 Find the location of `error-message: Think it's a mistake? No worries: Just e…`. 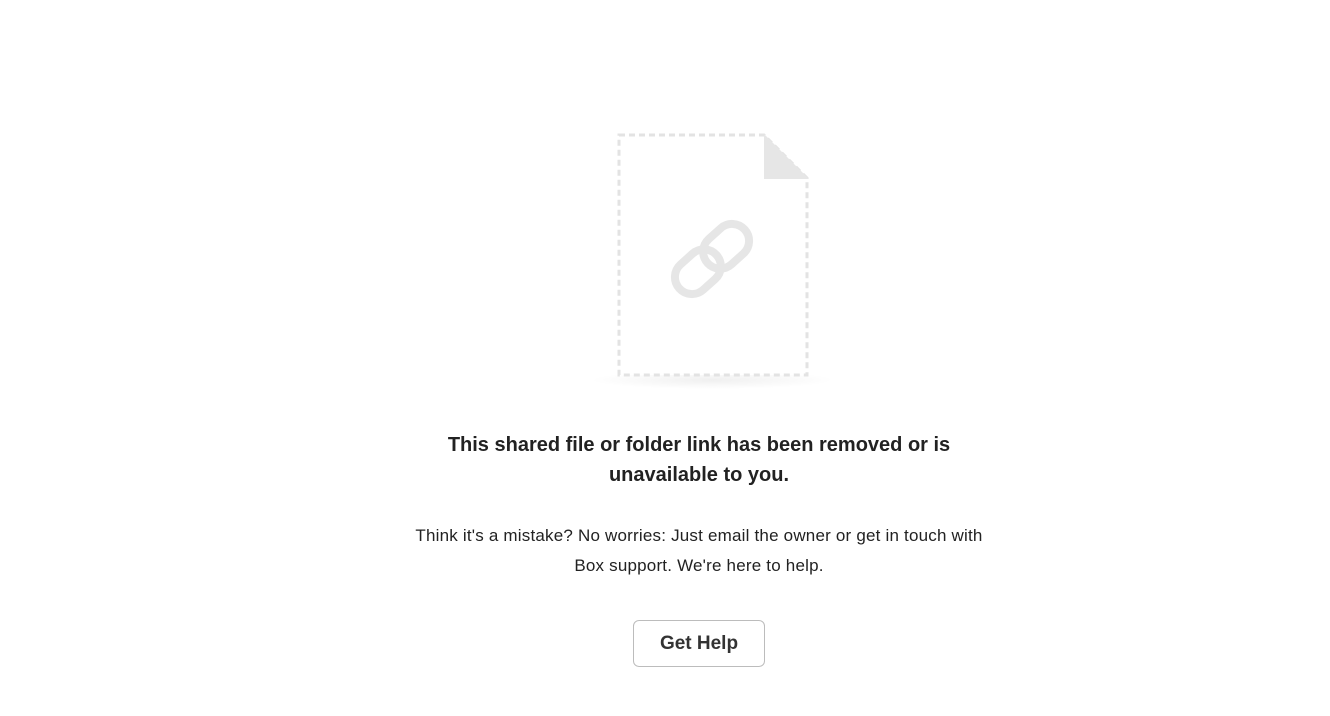

error-message: Think it's a mistake? No worries: Just e… is located at coordinates (699, 550).